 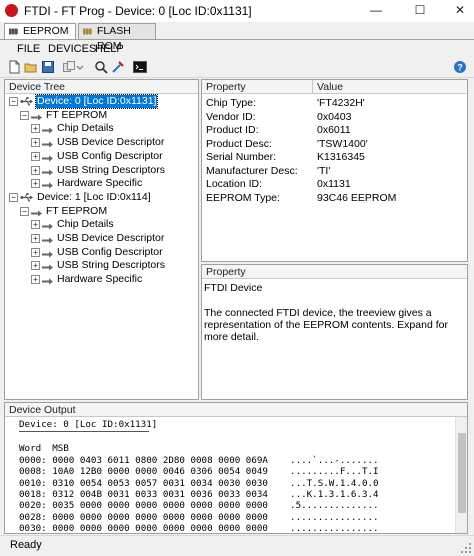 What do you see at coordinates (13, 31) in the screenshot?
I see `chip-icon` at bounding box center [13, 31].